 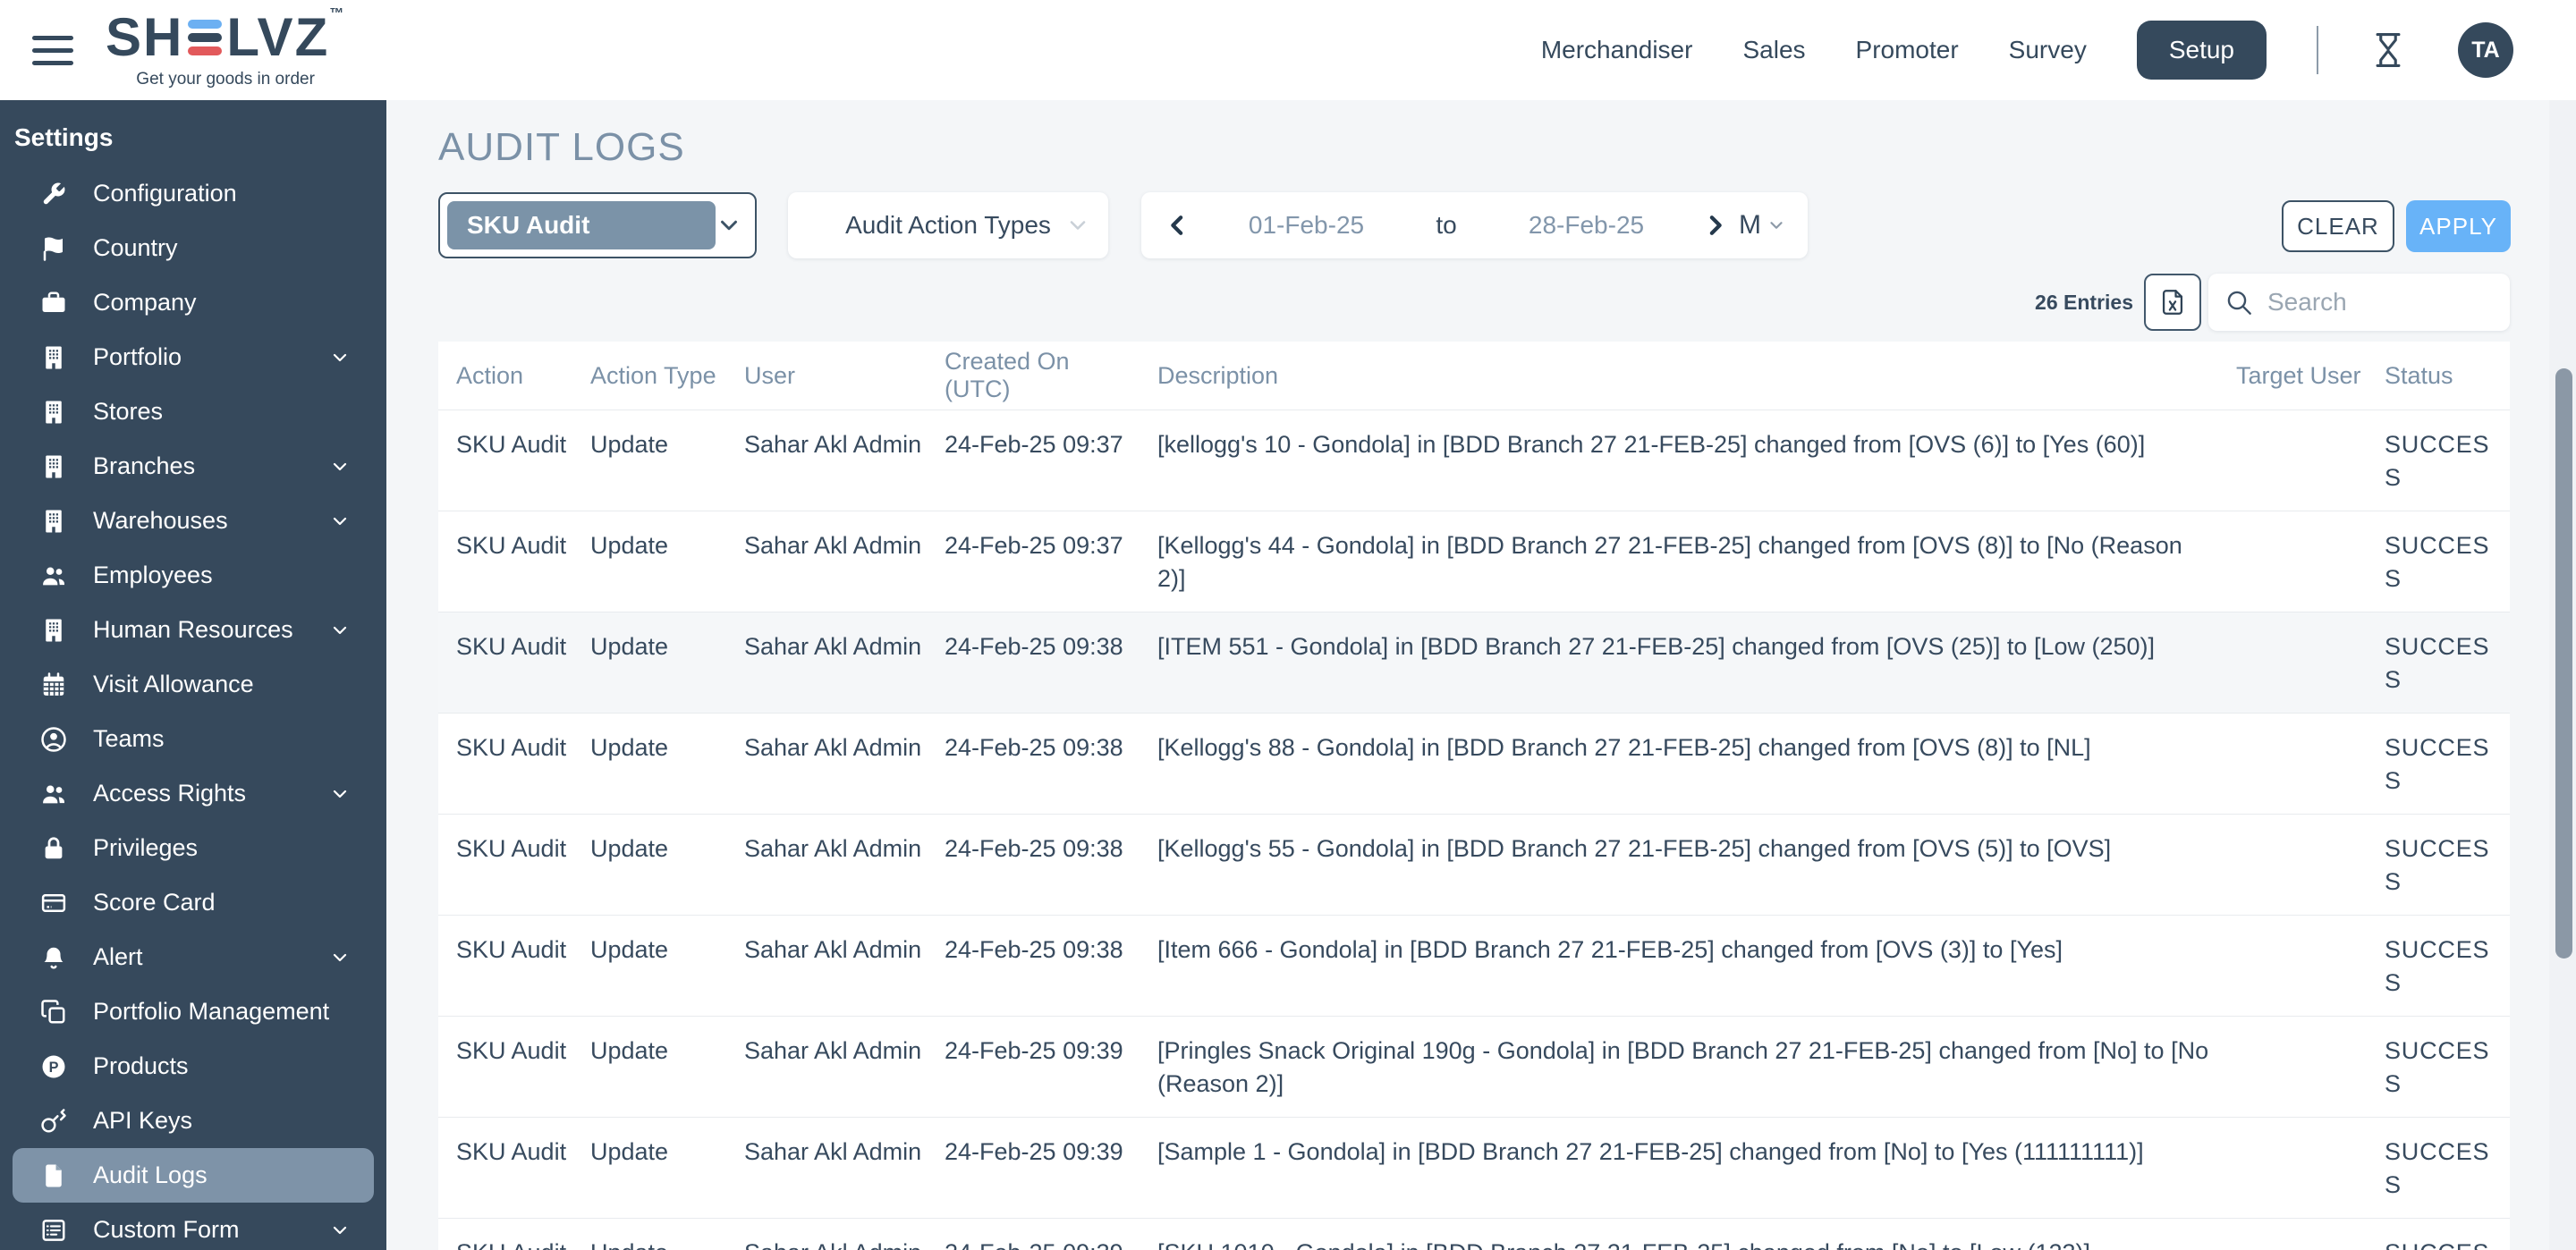 I want to click on p-circle-icon: P, so click(x=53, y=1066).